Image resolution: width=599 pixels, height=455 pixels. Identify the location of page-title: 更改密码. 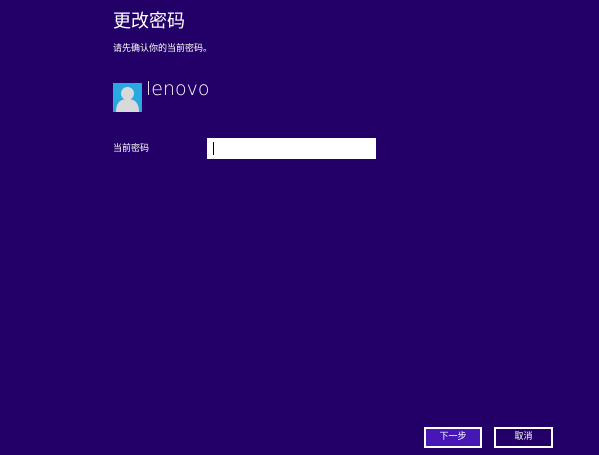
(149, 21).